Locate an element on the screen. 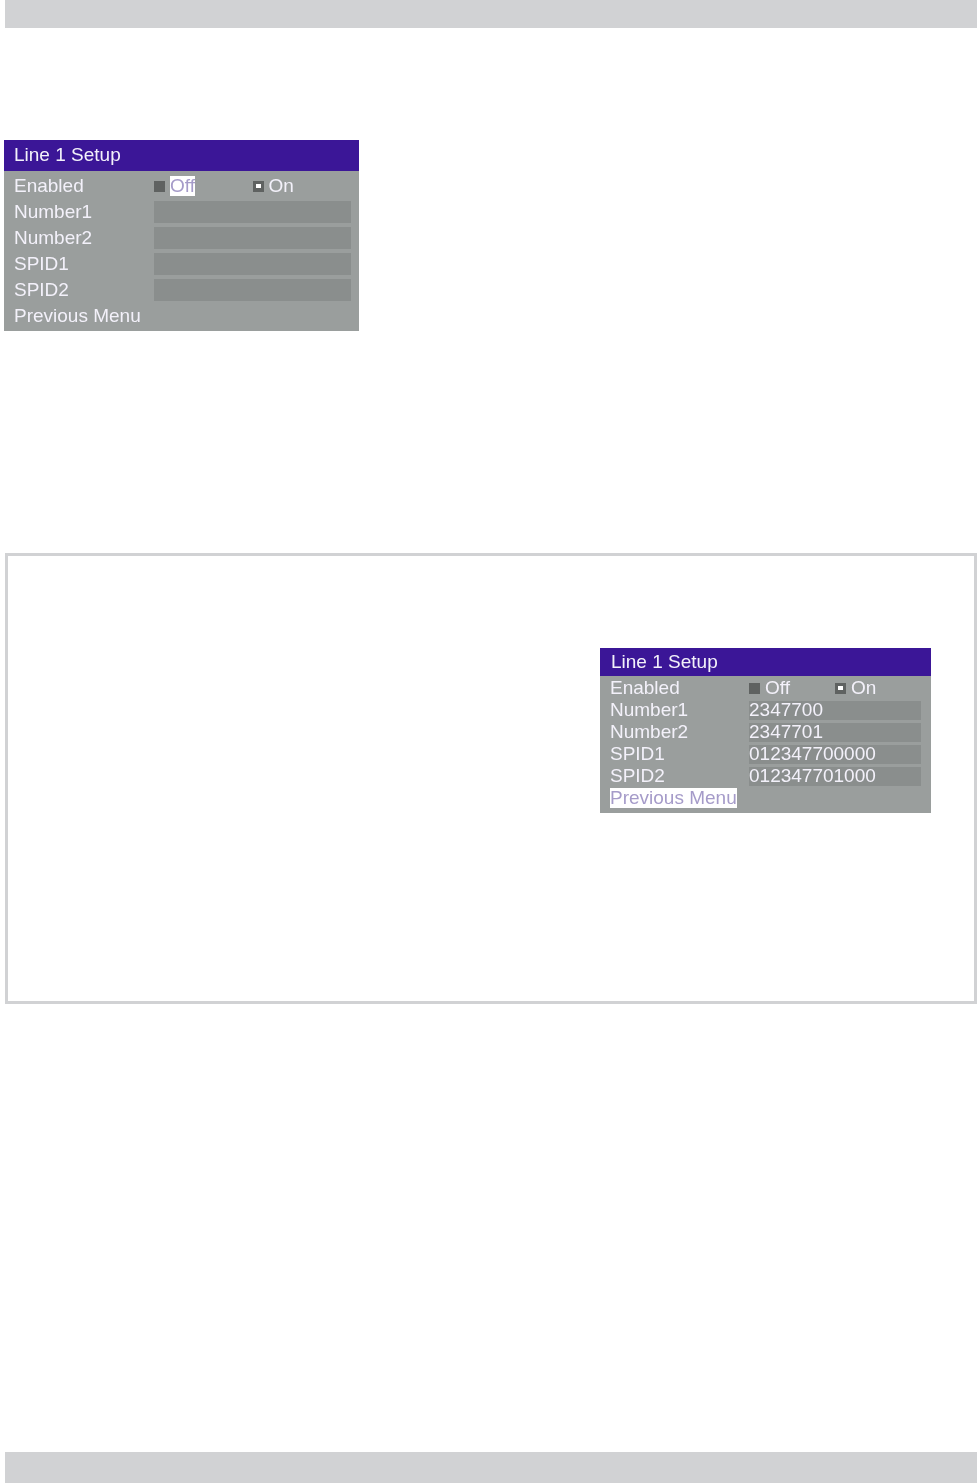 The height and width of the screenshot is (1483, 977). input-field: 2347701 is located at coordinates (835, 732).